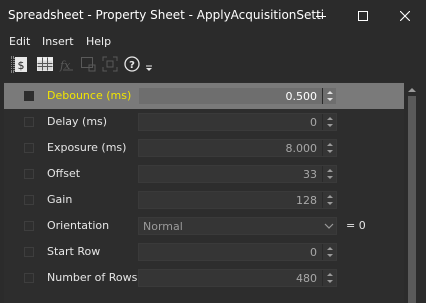 The width and height of the screenshot is (426, 303). Describe the element at coordinates (237, 174) in the screenshot. I see `offset-value-field: 33` at that location.